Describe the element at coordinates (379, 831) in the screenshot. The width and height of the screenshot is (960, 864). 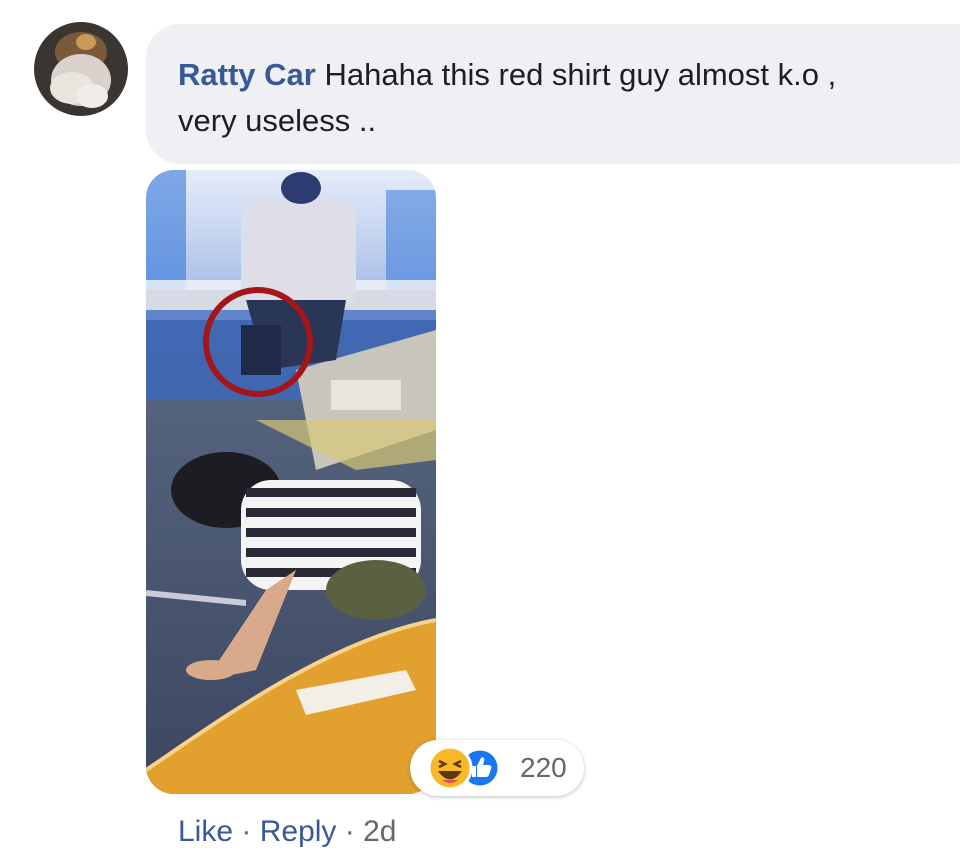
I see `comment-timestamp: 2d` at that location.